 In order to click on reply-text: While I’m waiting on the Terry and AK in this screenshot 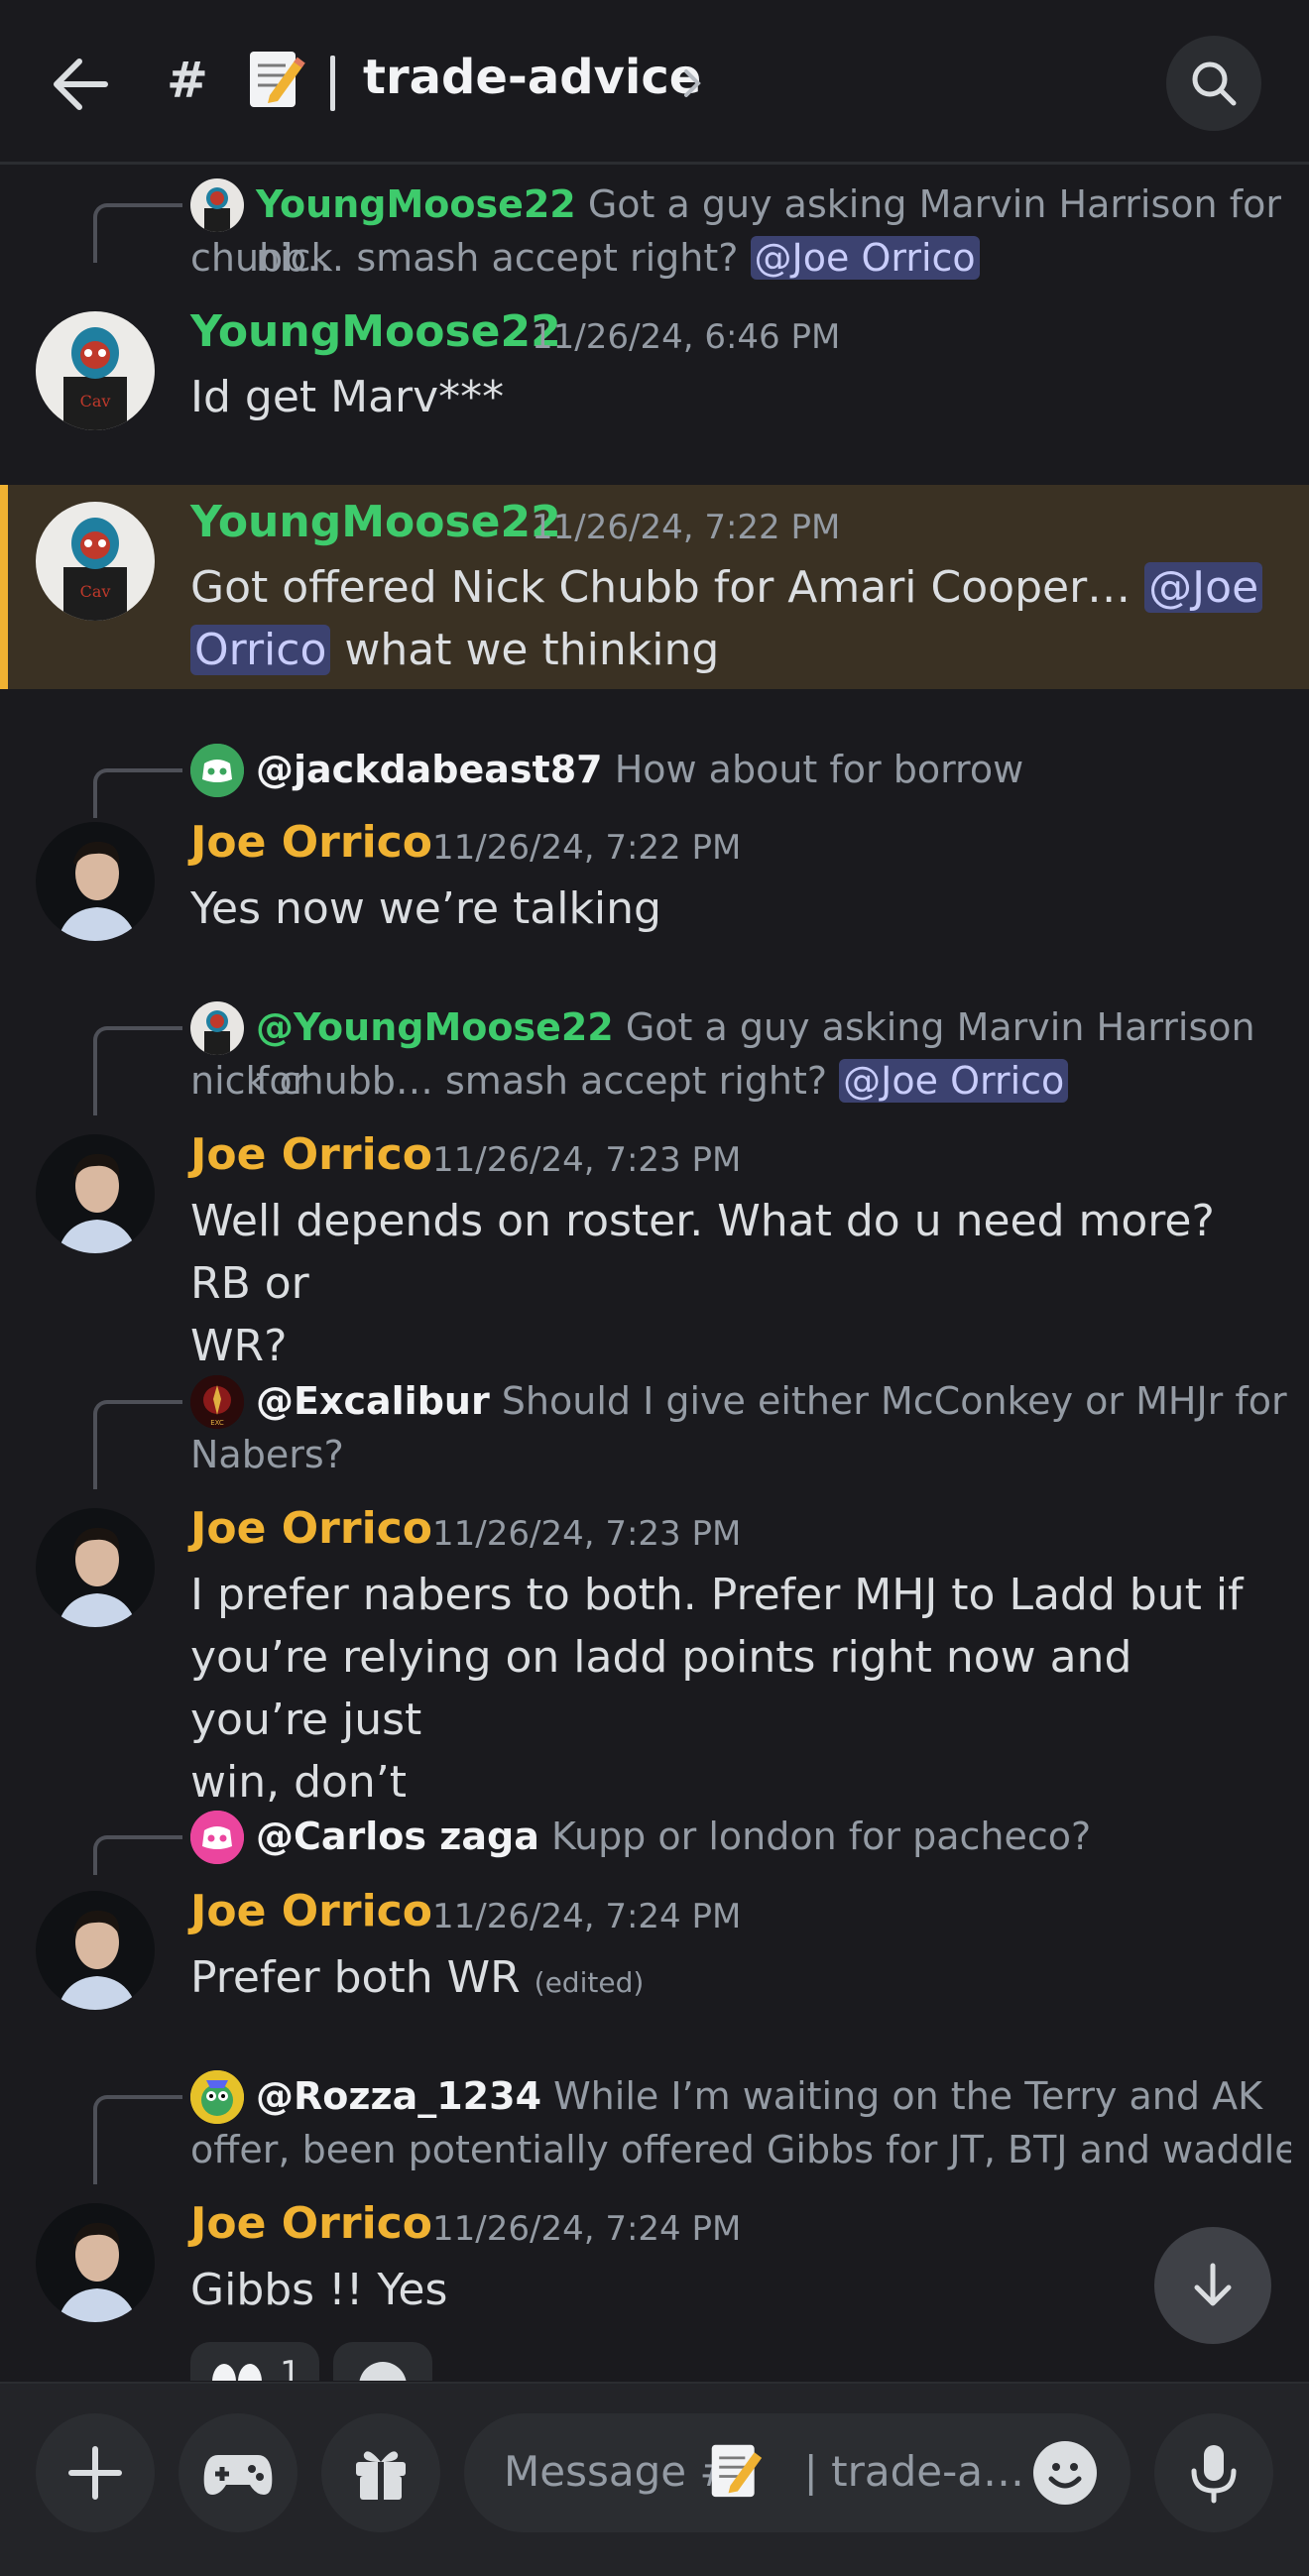, I will do `click(908, 2096)`.